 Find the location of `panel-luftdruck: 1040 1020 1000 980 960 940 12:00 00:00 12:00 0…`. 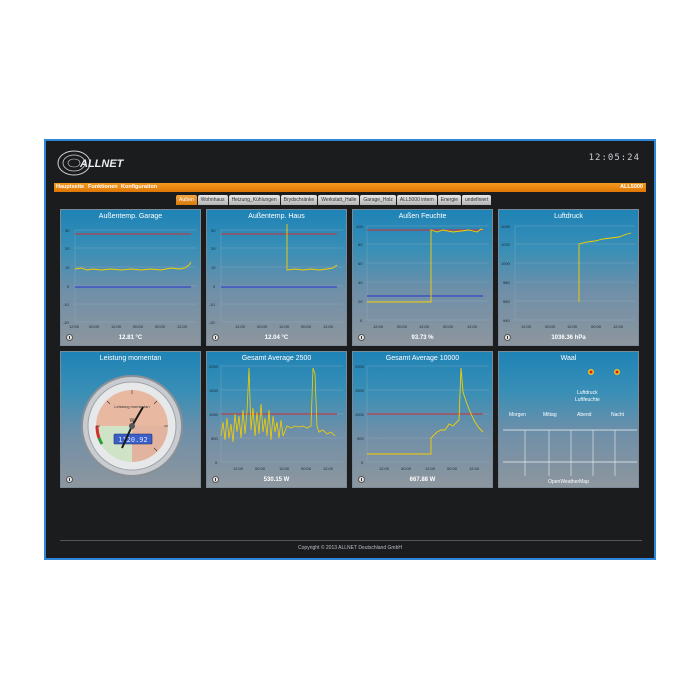

panel-luftdruck: 1040 1020 1000 980 960 940 12:00 00:00 12:00 0… is located at coordinates (568, 277).